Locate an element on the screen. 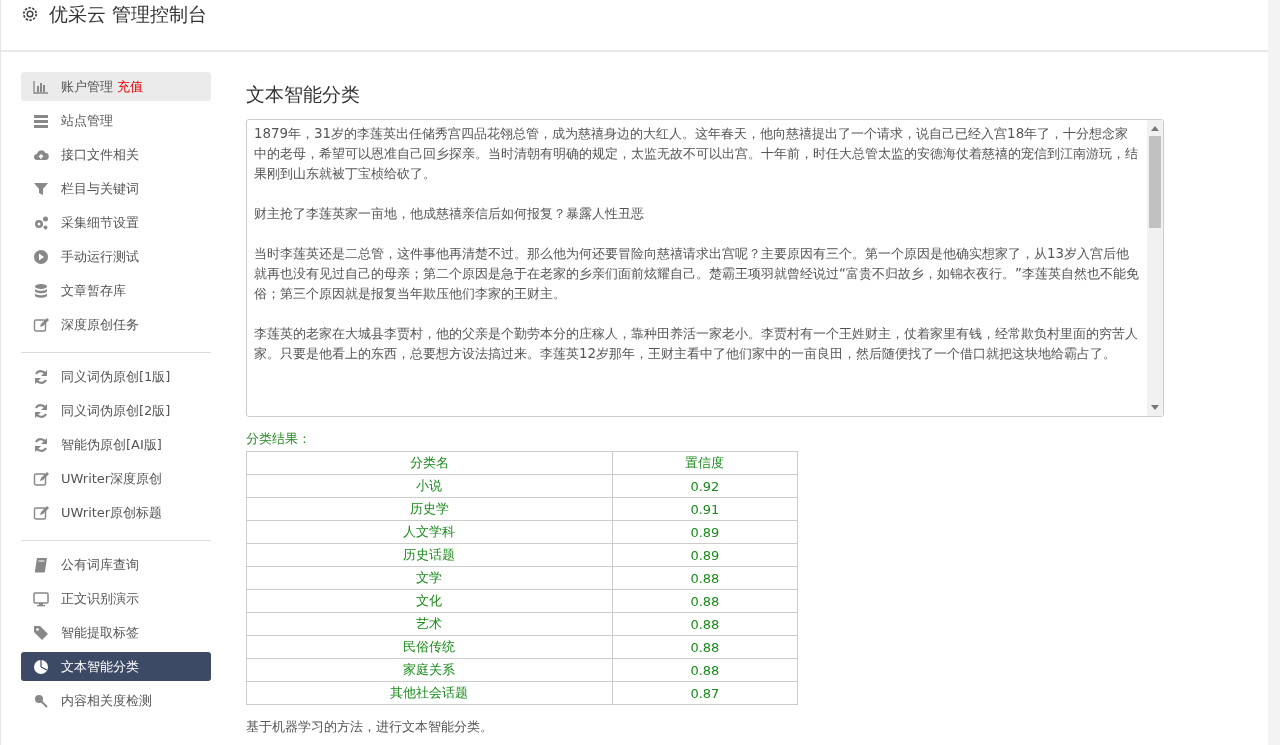  scrollbar is located at coordinates (1155, 268).